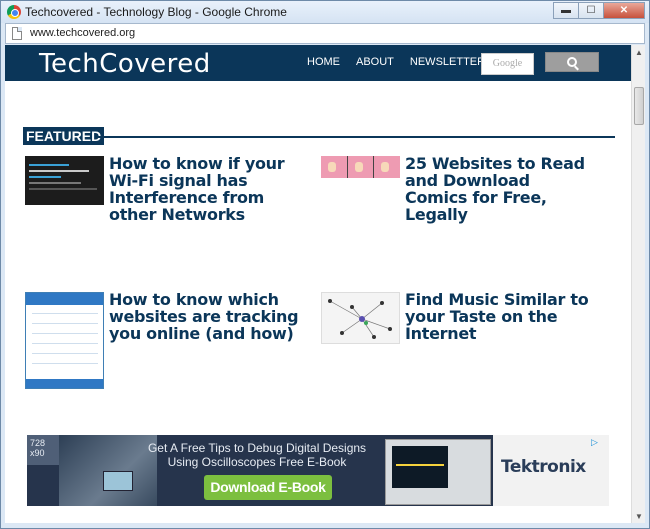 This screenshot has height=529, width=650. Describe the element at coordinates (17, 33) in the screenshot. I see `page-icon` at that location.